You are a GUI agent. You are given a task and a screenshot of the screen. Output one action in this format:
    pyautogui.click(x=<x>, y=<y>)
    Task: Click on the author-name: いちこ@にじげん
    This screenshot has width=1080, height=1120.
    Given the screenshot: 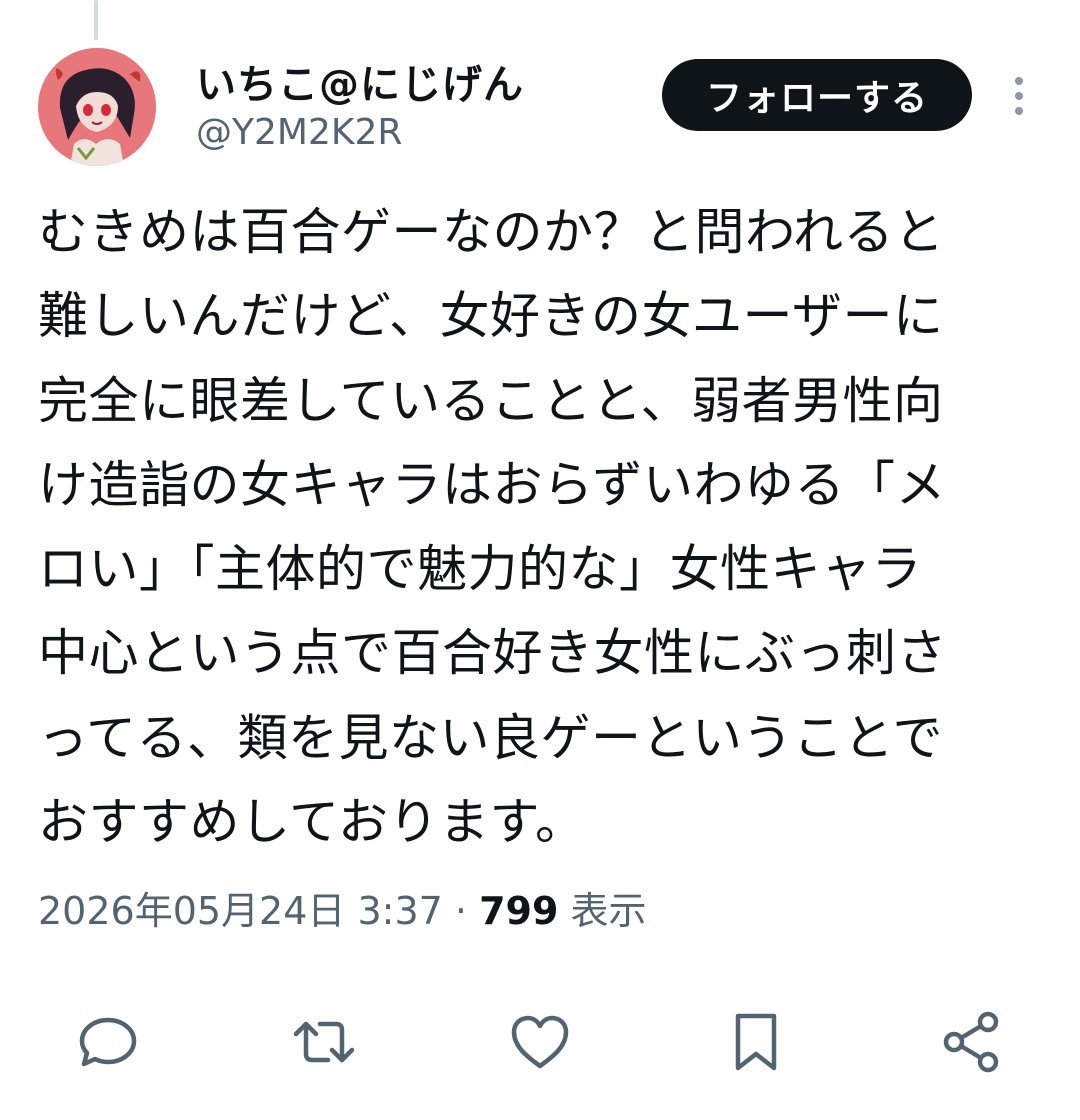 What is the action you would take?
    pyautogui.click(x=360, y=81)
    